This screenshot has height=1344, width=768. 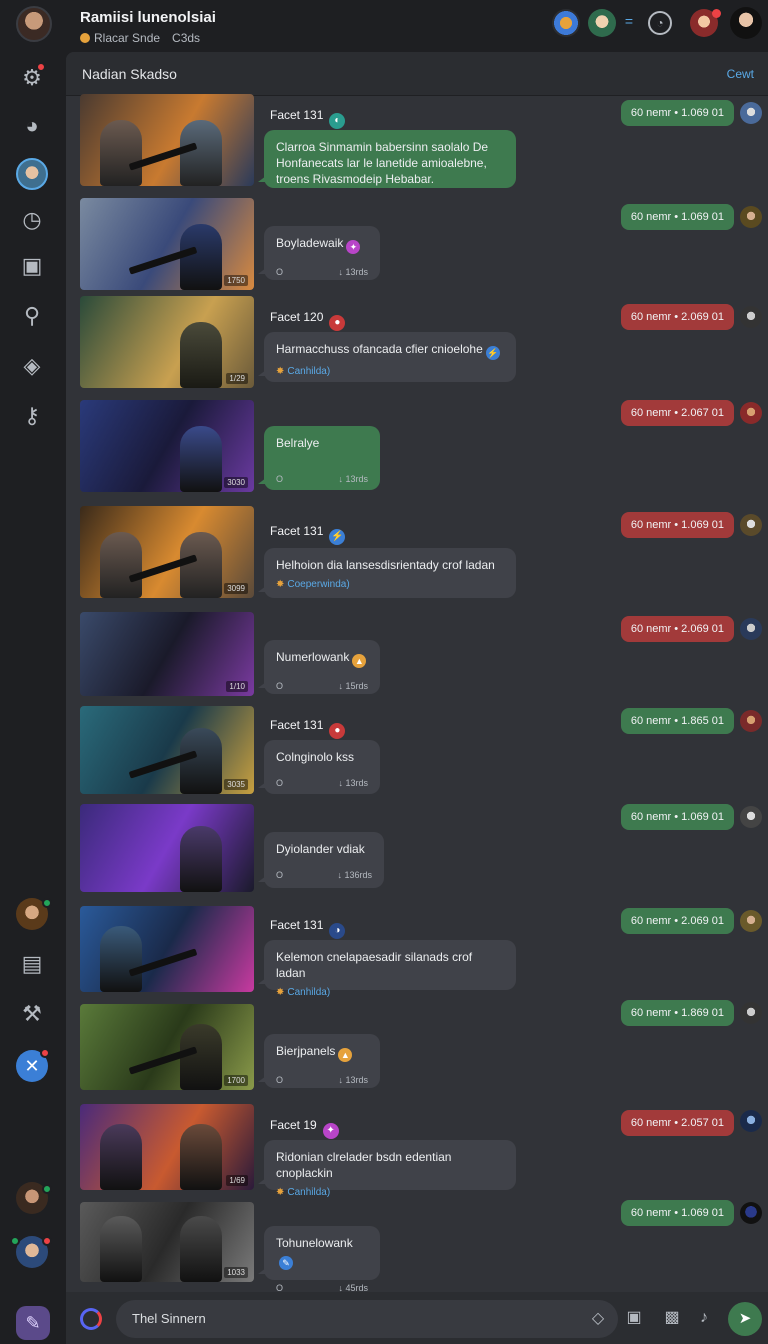 I want to click on discover-icon: ◕, so click(x=32, y=126).